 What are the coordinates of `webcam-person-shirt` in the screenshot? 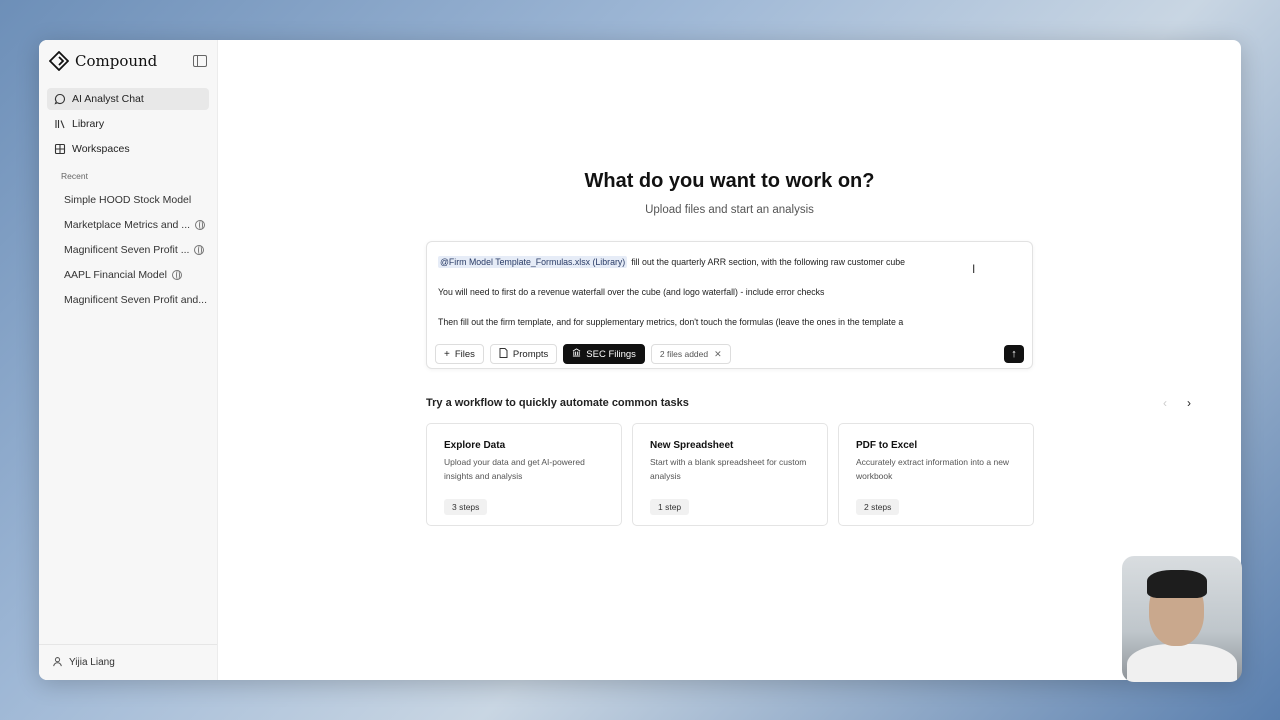 It's located at (1182, 663).